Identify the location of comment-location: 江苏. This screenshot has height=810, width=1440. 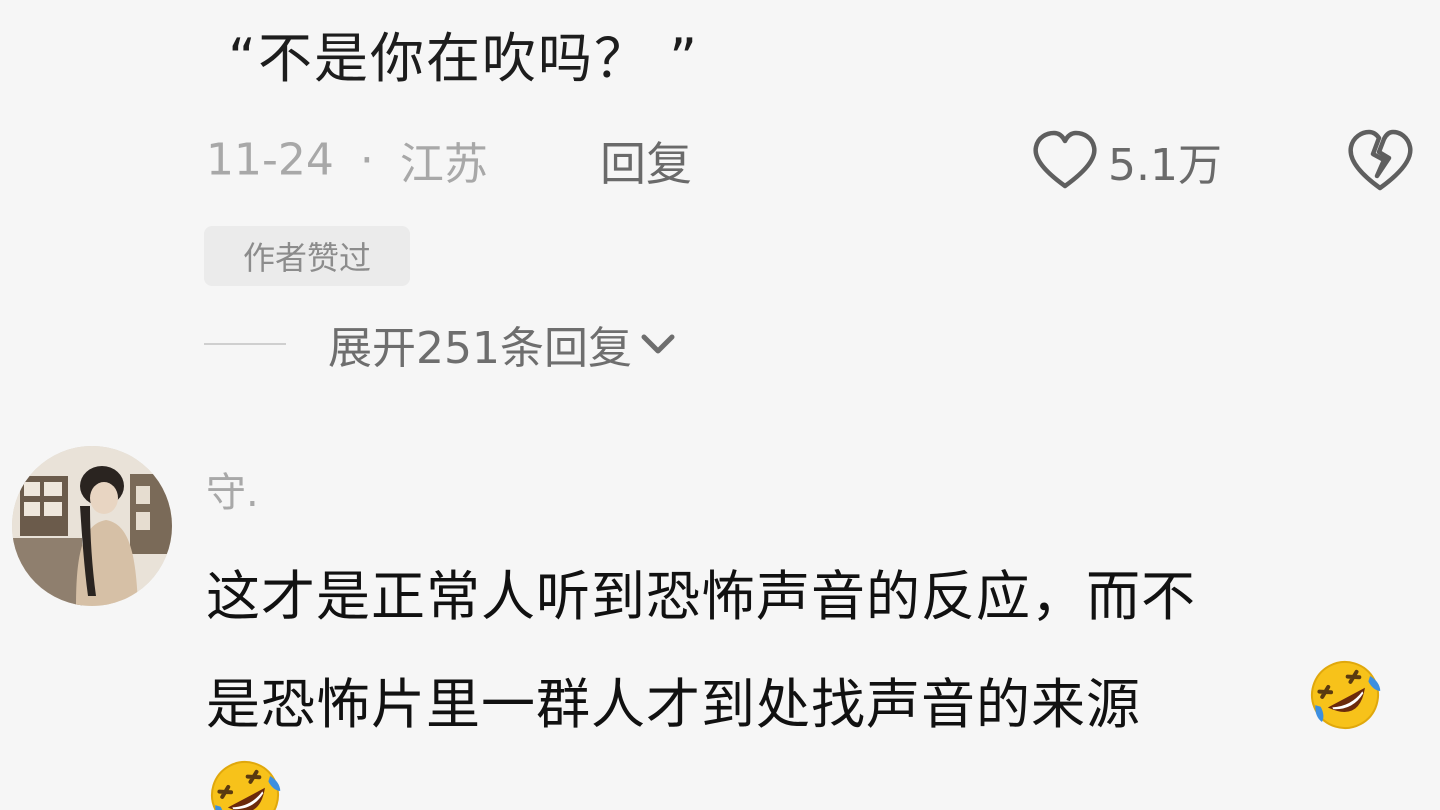
(443, 164).